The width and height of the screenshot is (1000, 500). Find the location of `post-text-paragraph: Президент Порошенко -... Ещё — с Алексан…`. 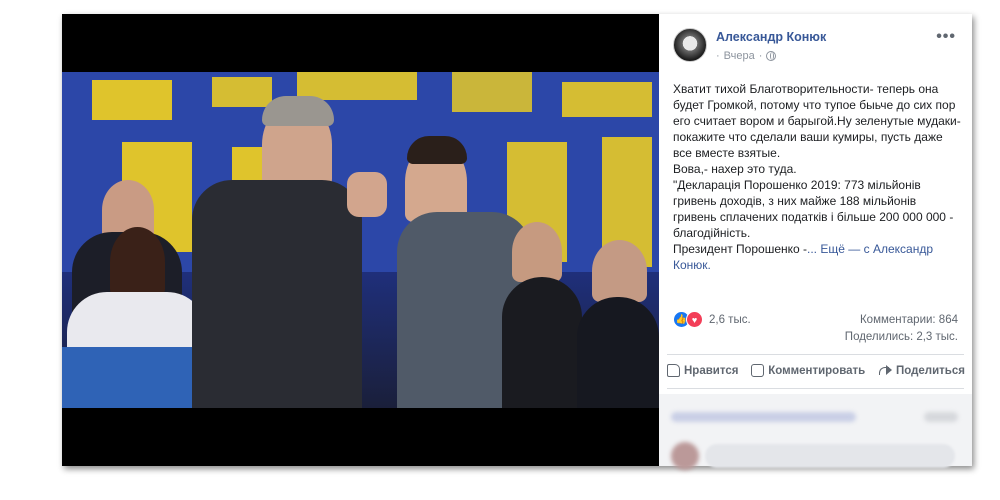

post-text-paragraph: Президент Порошенко -... Ещё — с Алексан… is located at coordinates (818, 257).